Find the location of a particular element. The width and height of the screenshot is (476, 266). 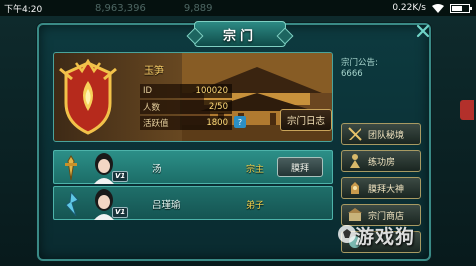

stat-value: 1800 is located at coordinates (206, 123).